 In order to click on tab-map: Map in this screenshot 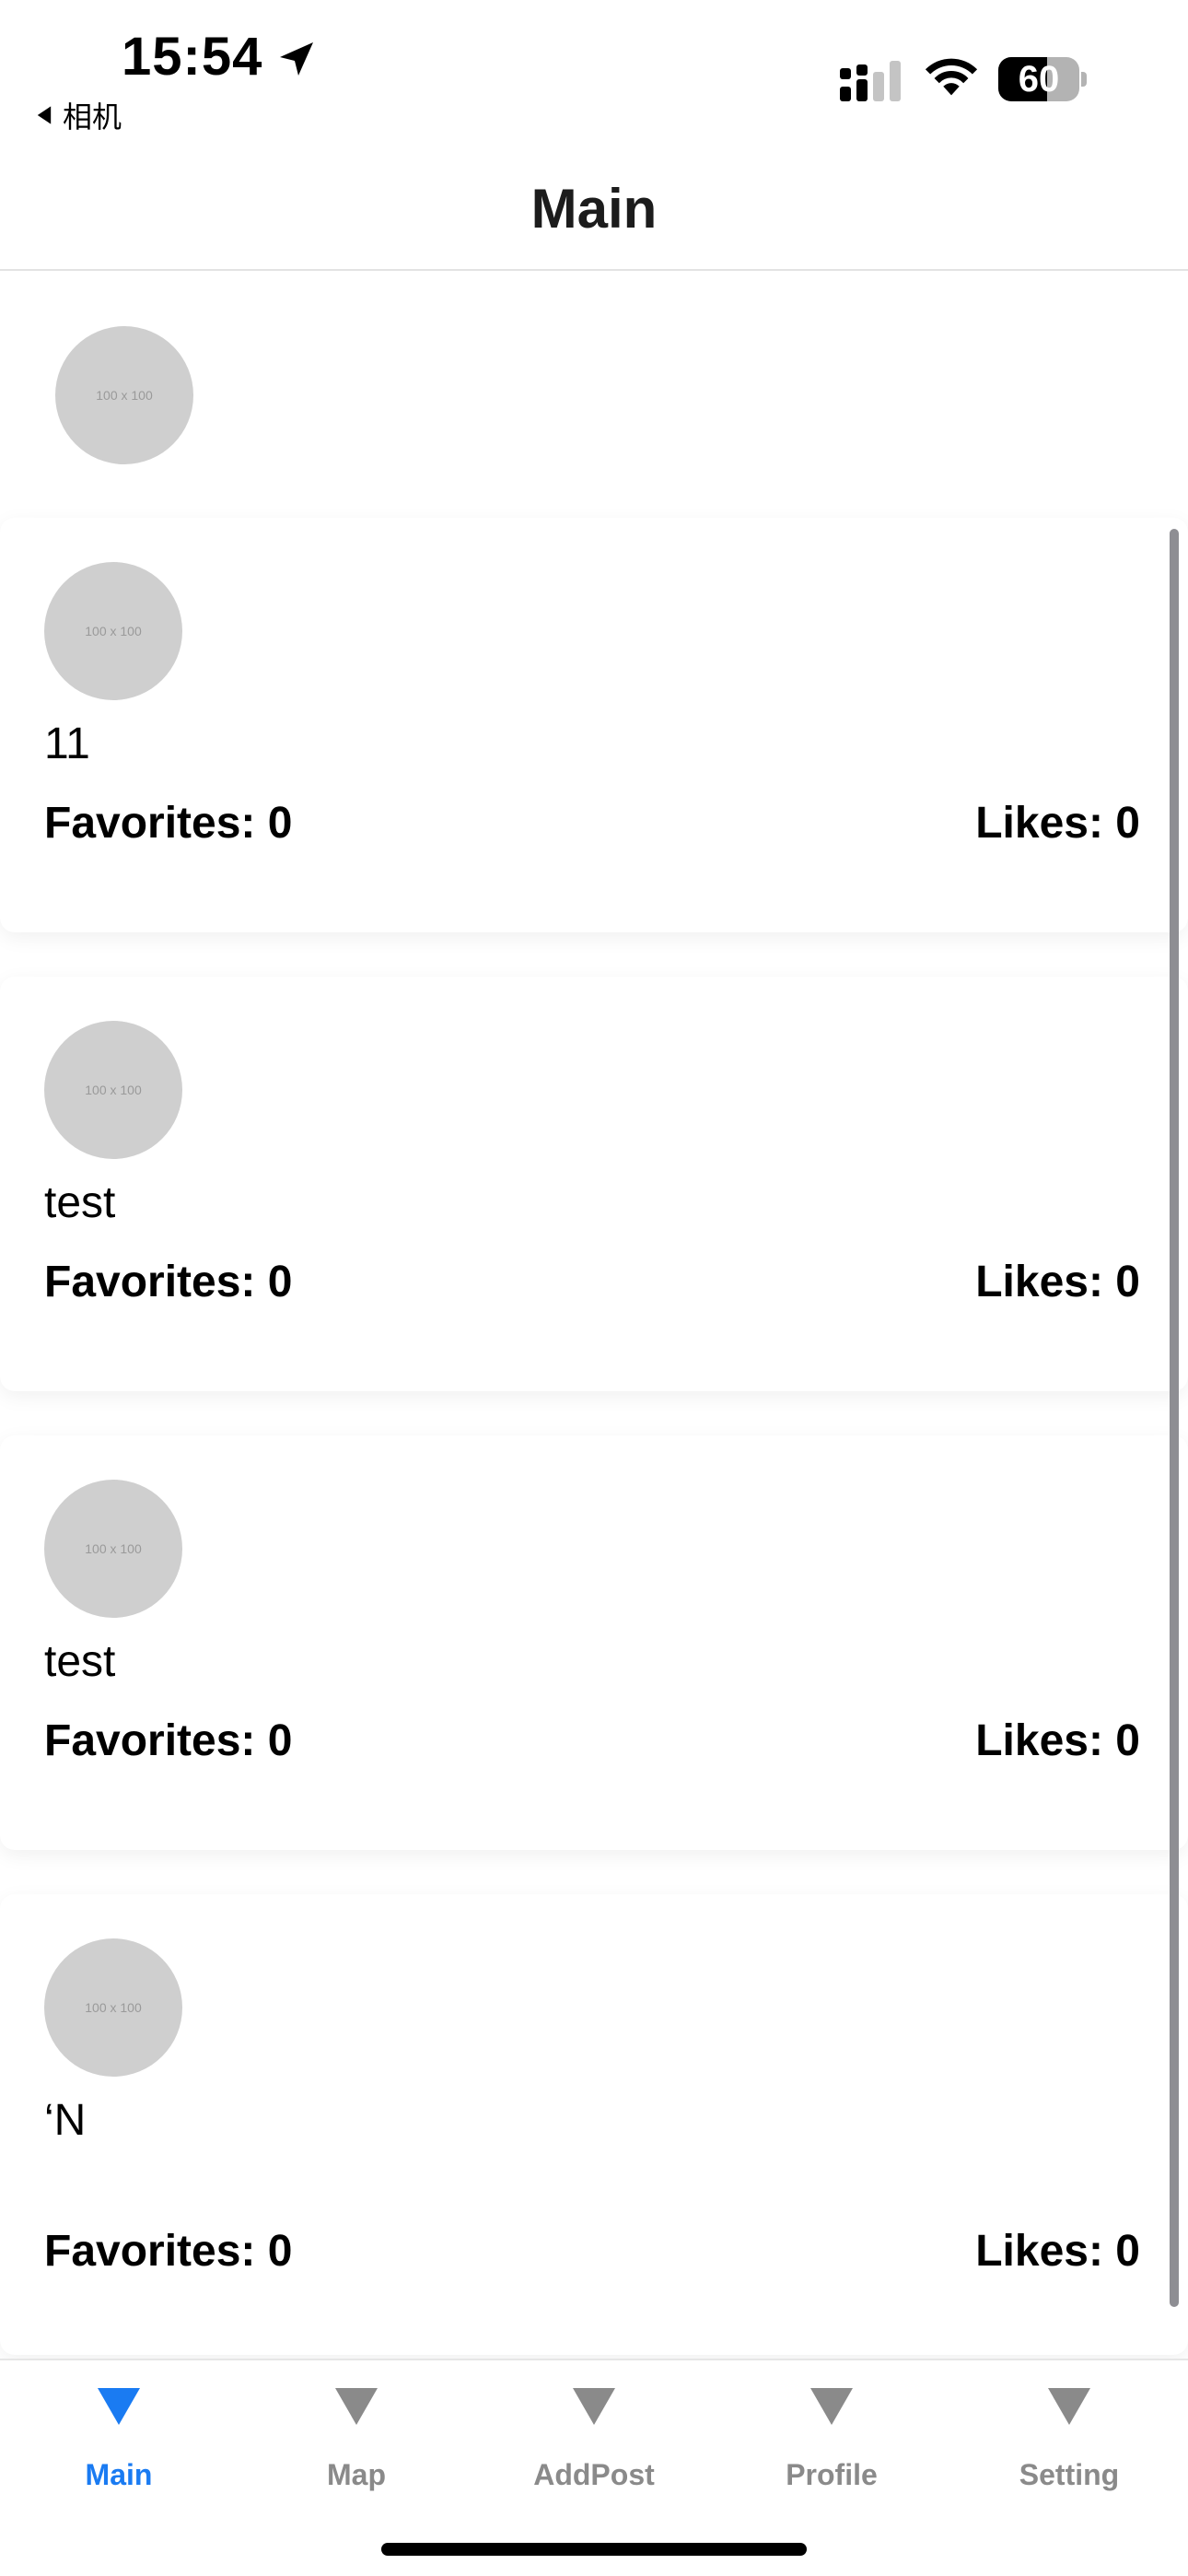, I will do `click(356, 2434)`.